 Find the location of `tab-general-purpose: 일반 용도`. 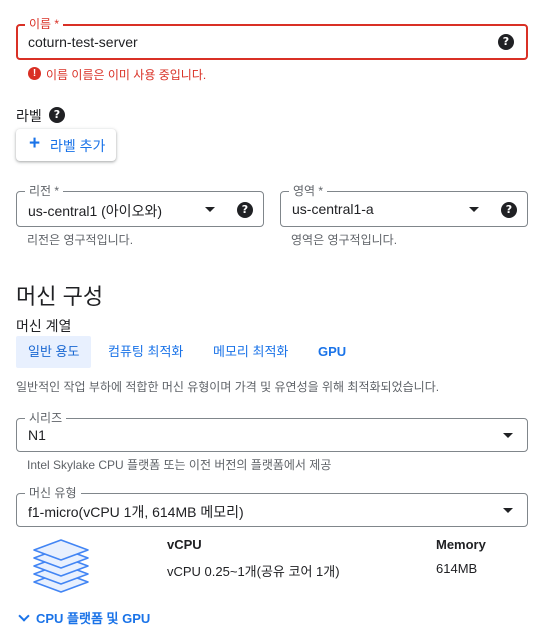

tab-general-purpose: 일반 용도 is located at coordinates (54, 352).